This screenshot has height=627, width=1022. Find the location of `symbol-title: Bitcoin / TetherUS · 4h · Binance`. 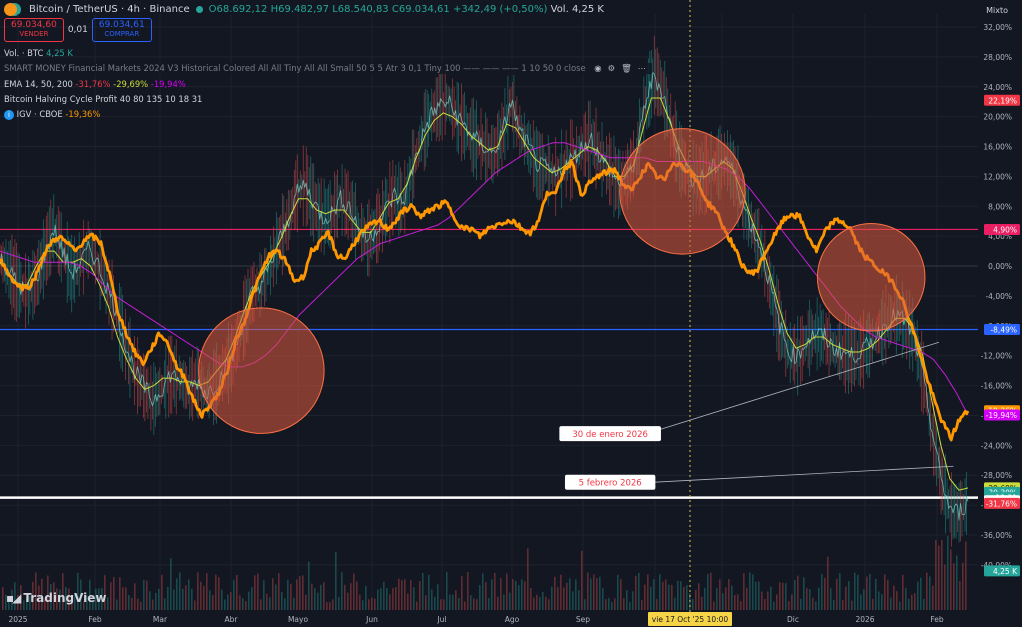

symbol-title: Bitcoin / TetherUS · 4h · Binance is located at coordinates (109, 9).